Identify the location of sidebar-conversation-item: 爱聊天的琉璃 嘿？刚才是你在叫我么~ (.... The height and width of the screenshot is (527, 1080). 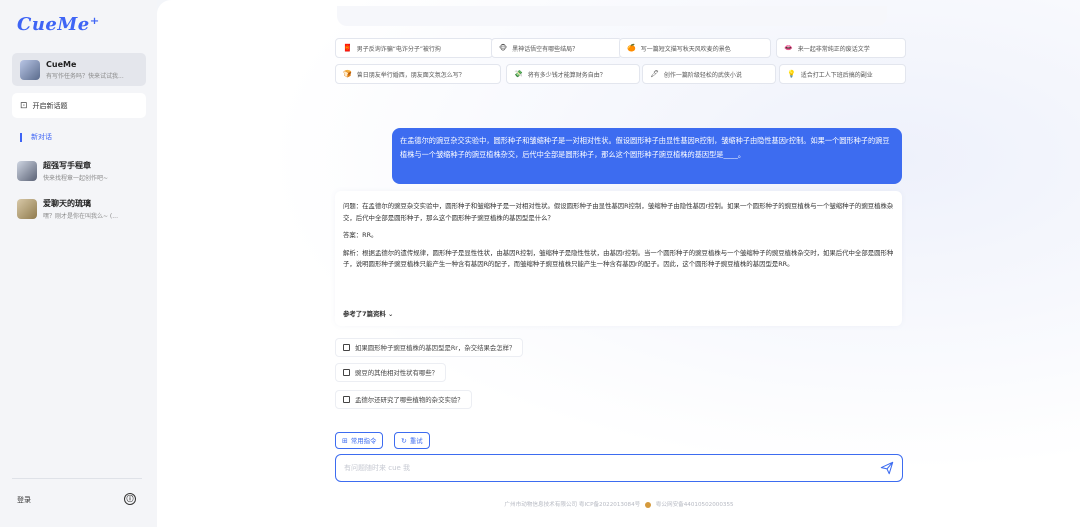
(84, 209).